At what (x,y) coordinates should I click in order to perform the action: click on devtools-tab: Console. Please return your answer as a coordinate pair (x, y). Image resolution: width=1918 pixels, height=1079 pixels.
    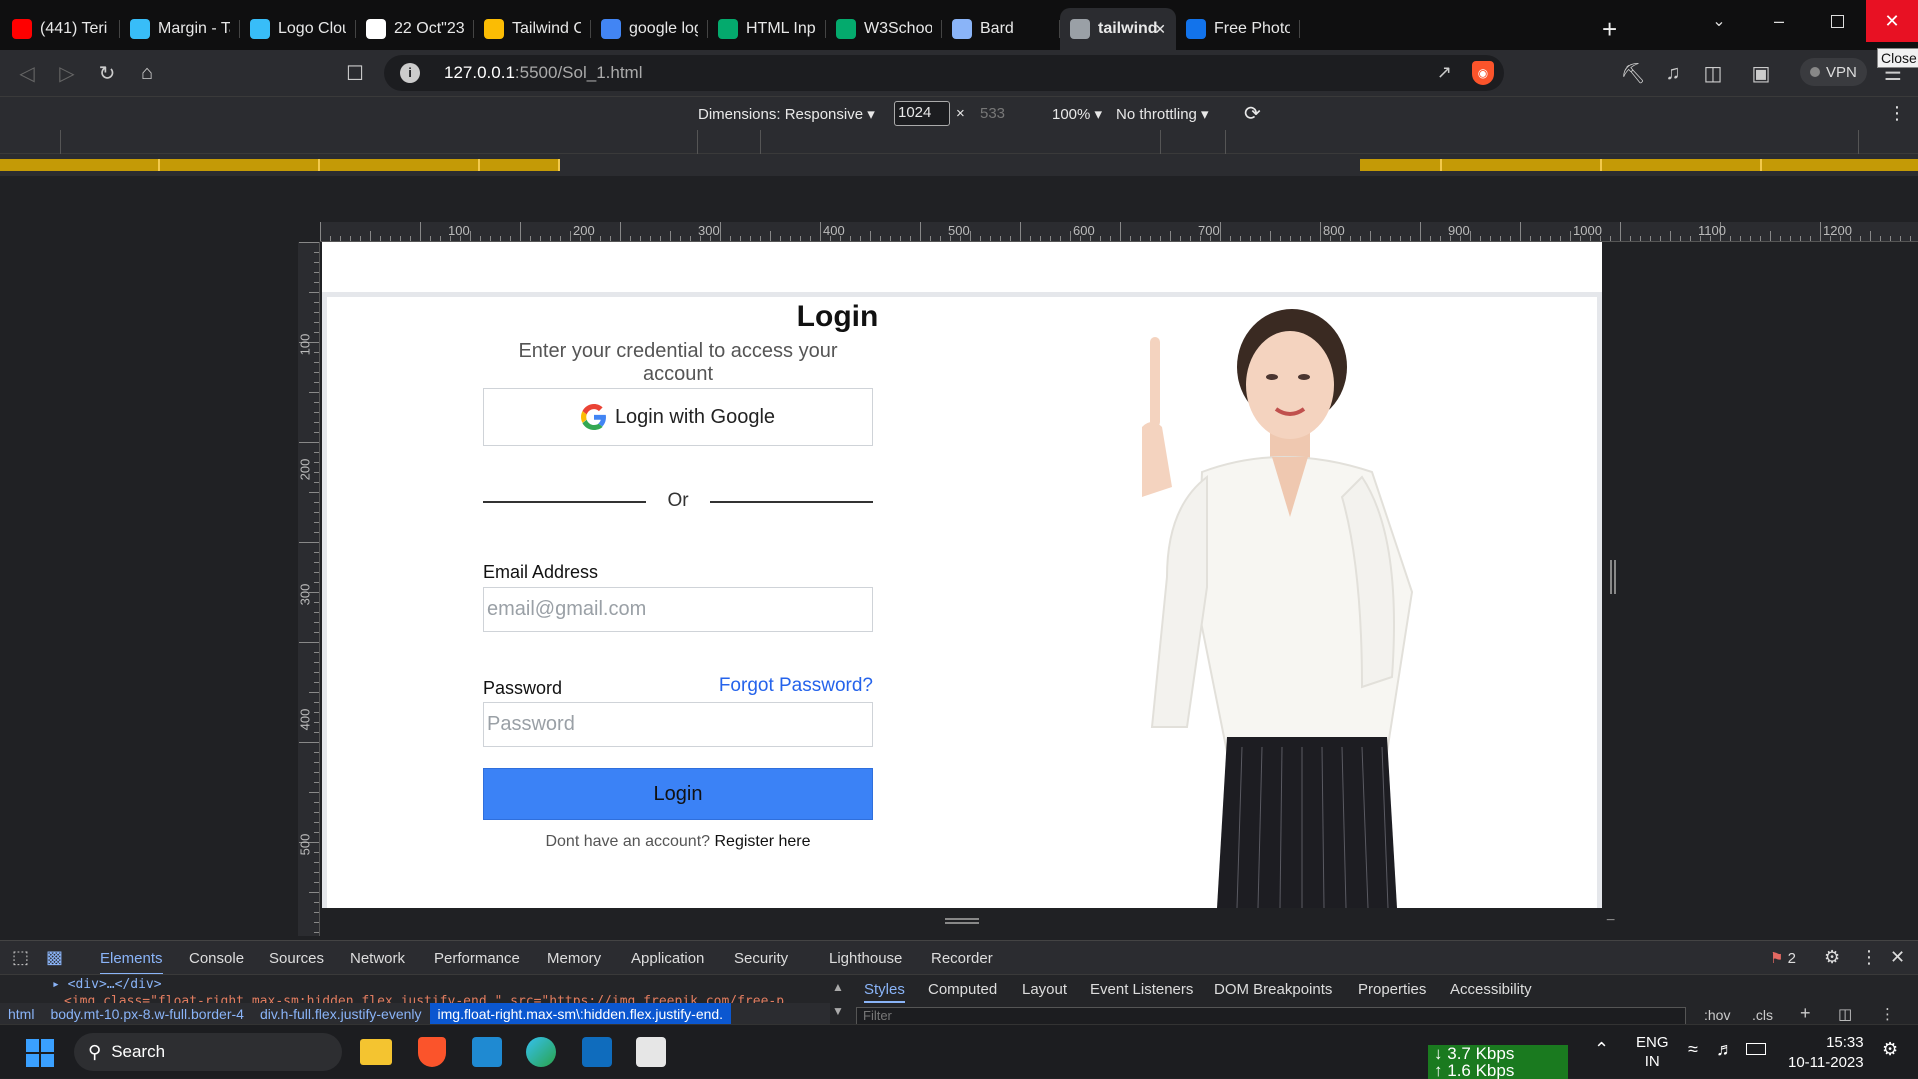
    Looking at the image, I should click on (216, 958).